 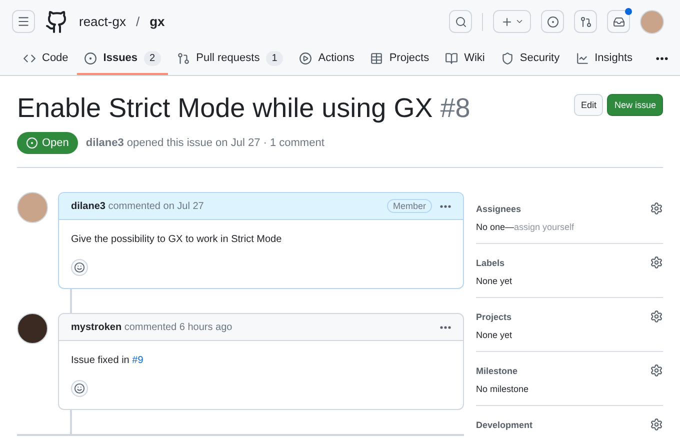 I want to click on issue-title: Enable Strict Mode while using GX #8, so click(x=243, y=108).